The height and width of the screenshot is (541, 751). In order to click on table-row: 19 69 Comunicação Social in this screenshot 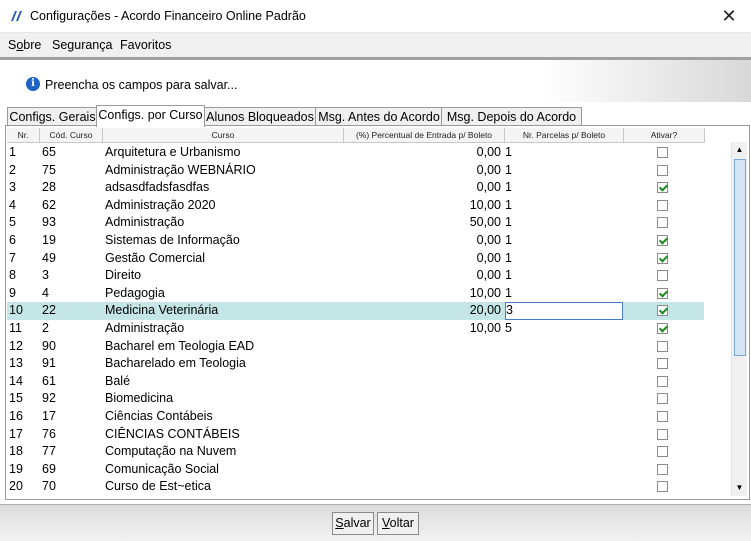, I will do `click(355, 470)`.